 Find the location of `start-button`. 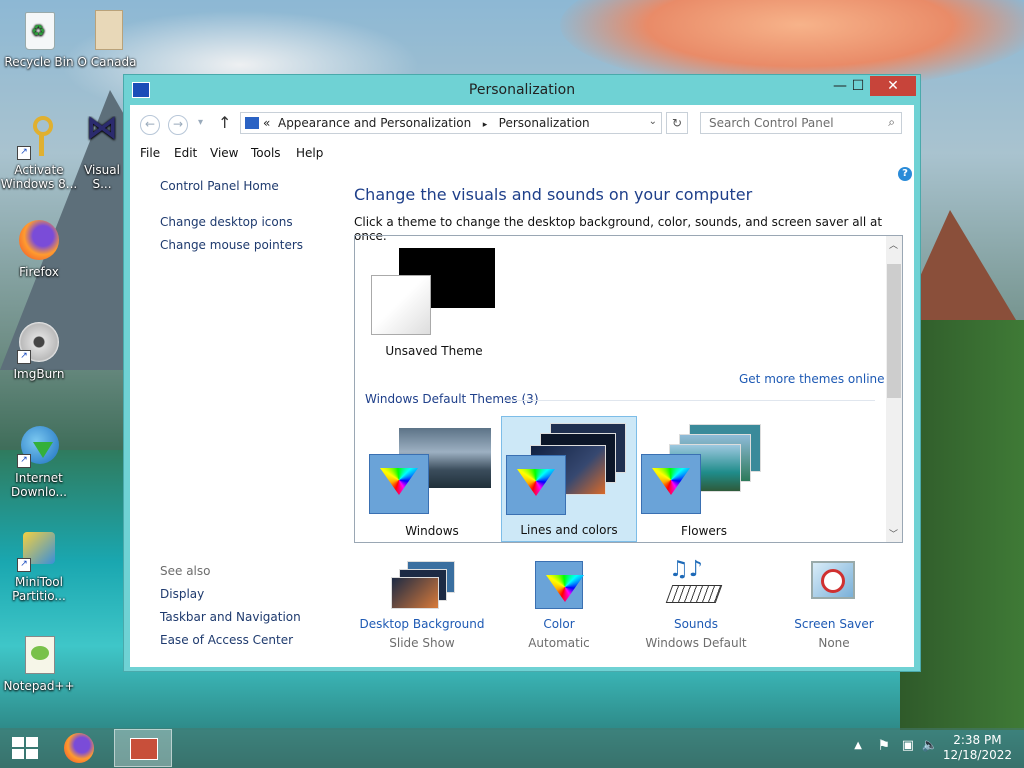

start-button is located at coordinates (25, 748).